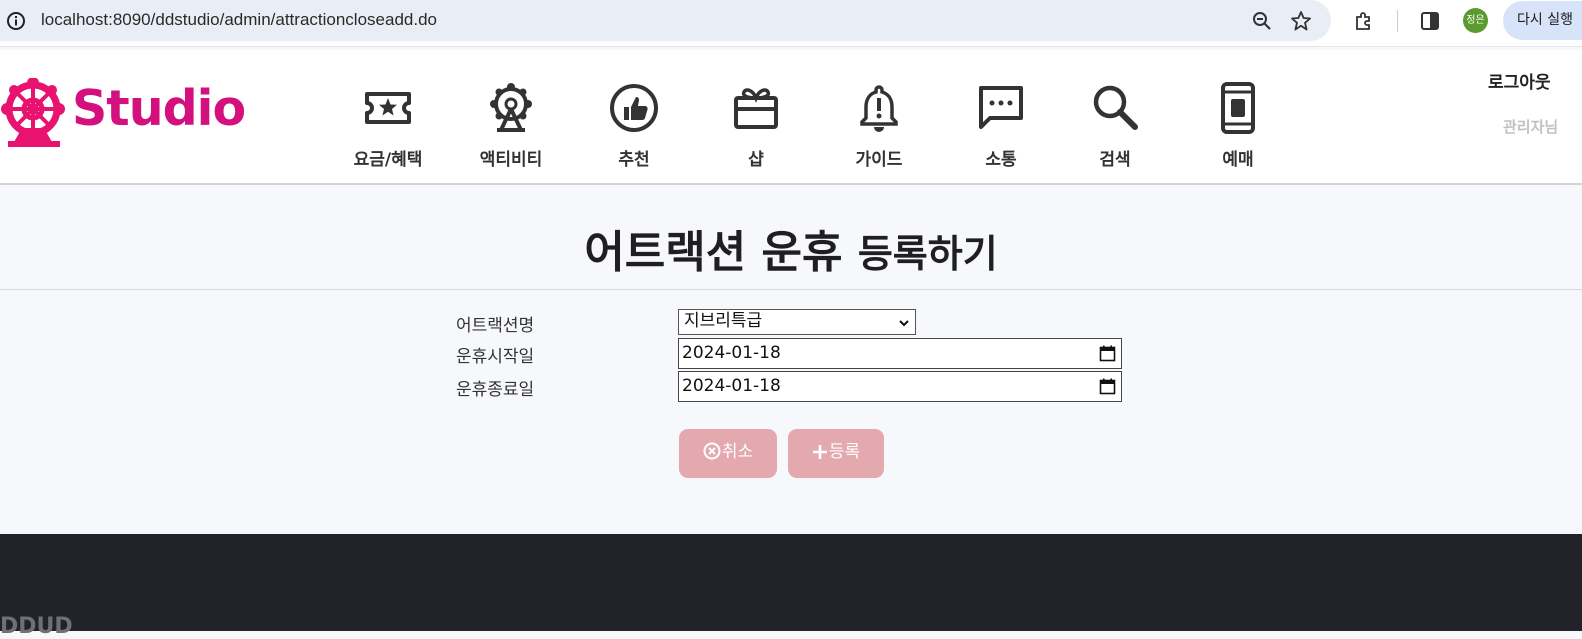 The image size is (1582, 639). Describe the element at coordinates (388, 108) in the screenshot. I see `ticket-icon` at that location.